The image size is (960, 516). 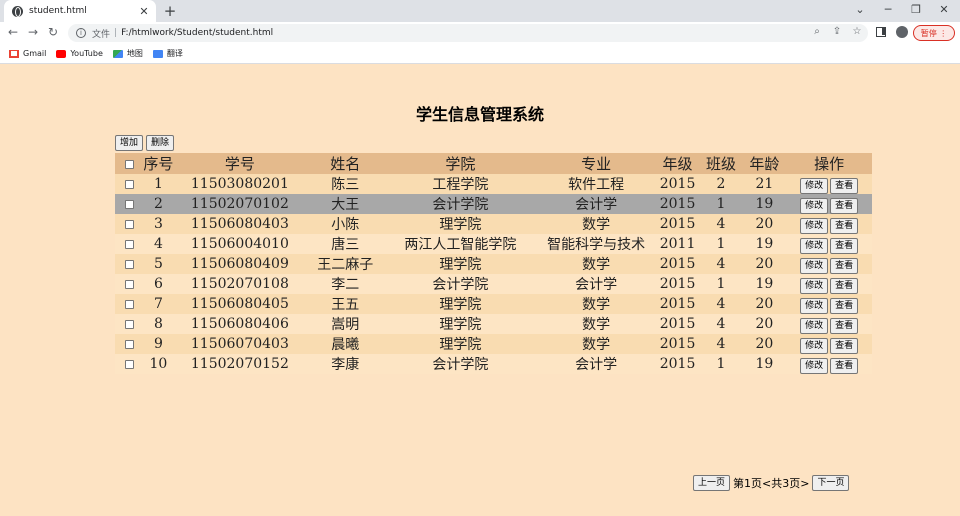 What do you see at coordinates (857, 31) in the screenshot?
I see `bookmark-star-icon: ☆` at bounding box center [857, 31].